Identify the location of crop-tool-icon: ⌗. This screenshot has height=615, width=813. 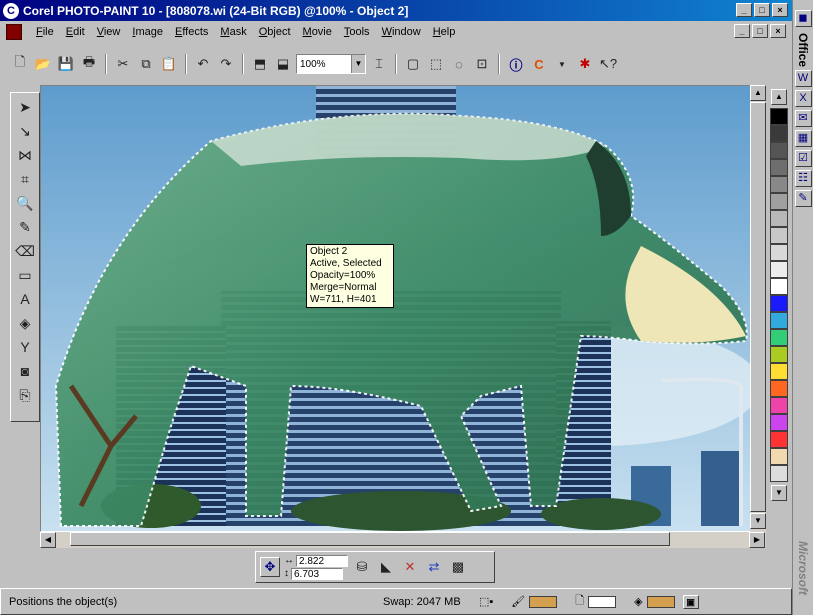
(25, 179).